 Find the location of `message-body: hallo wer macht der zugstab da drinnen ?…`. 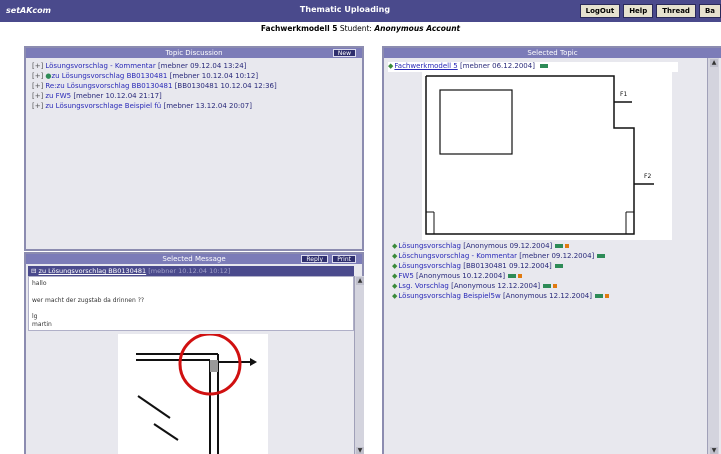

message-body: hallo wer macht der zugstab da drinnen ?… is located at coordinates (191, 303).